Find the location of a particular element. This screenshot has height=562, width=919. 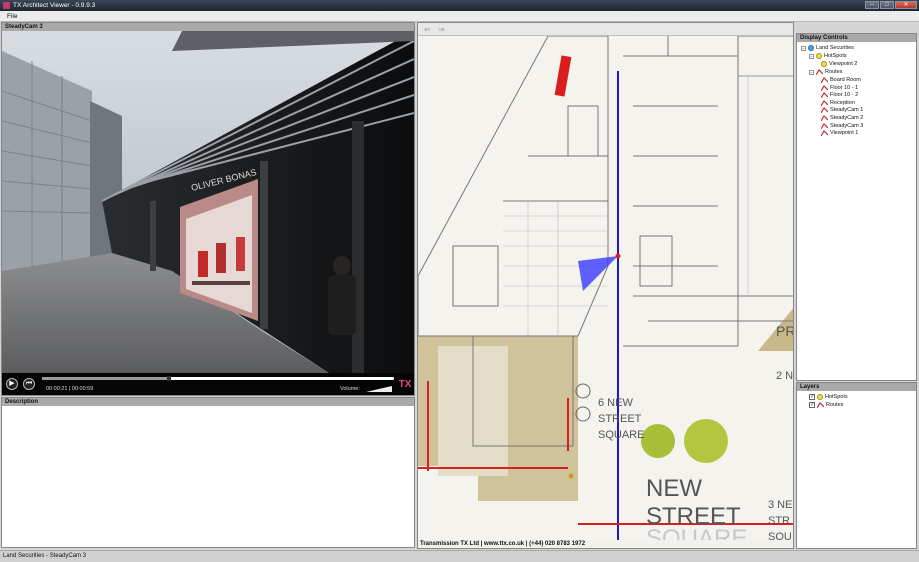

title-bar: TX Architect Viewer - 0.9.9.3 – □ ✕ is located at coordinates (459, 5).